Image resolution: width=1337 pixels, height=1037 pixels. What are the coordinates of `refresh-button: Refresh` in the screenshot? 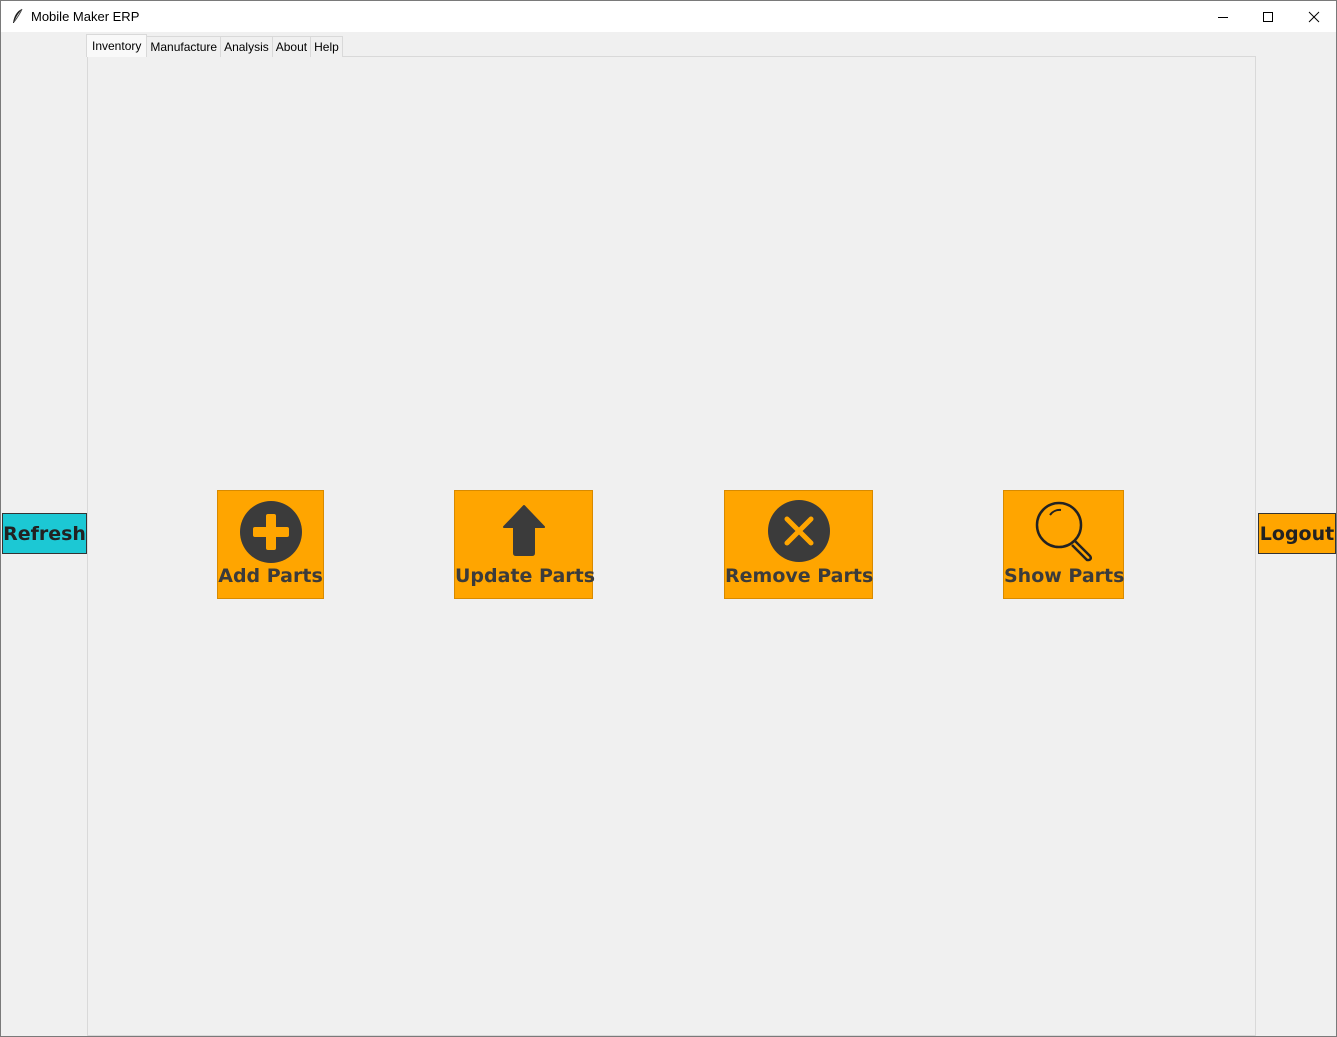 It's located at (44, 533).